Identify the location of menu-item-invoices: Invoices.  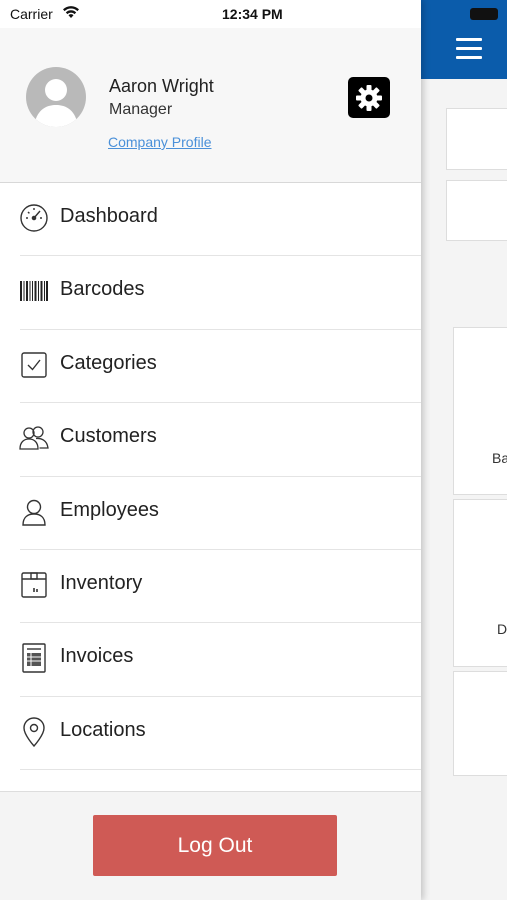
(210, 660).